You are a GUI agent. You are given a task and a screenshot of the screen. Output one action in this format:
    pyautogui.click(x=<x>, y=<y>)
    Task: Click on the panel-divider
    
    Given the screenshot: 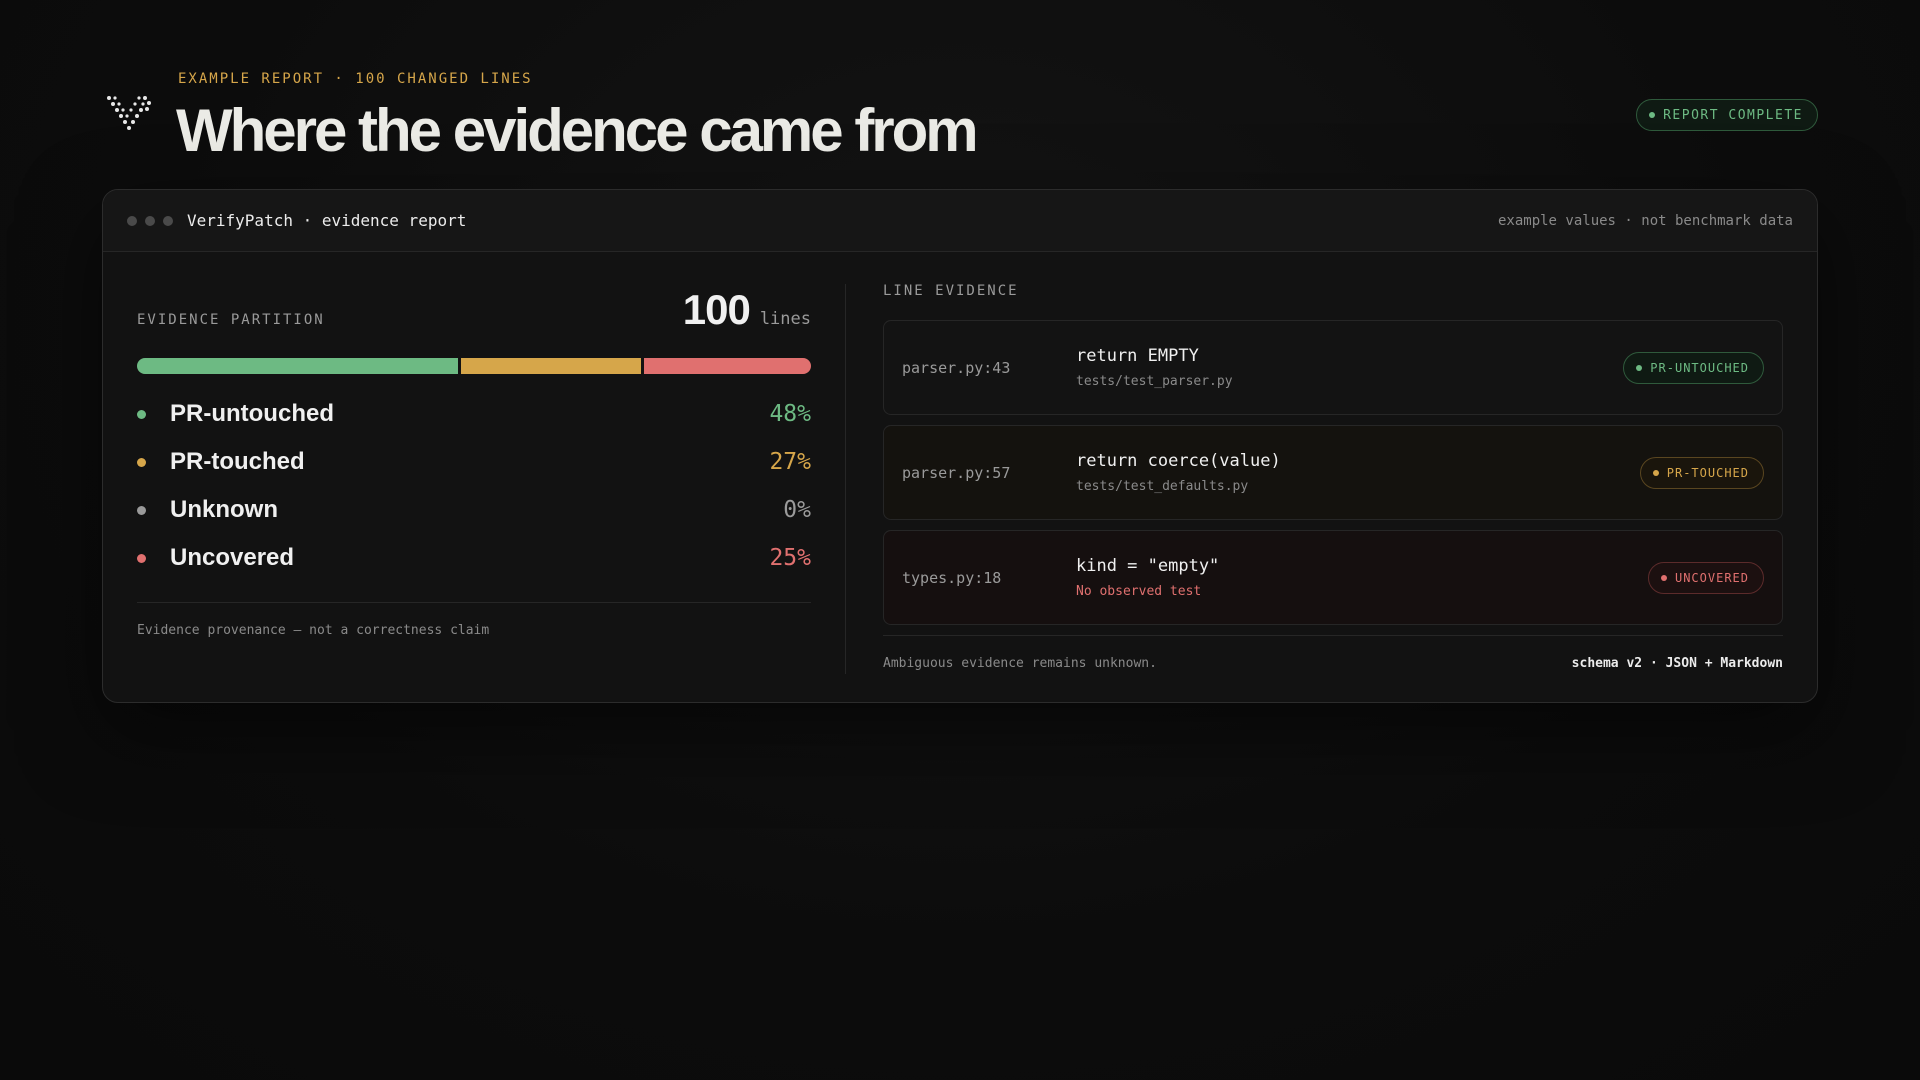 What is the action you would take?
    pyautogui.click(x=845, y=479)
    